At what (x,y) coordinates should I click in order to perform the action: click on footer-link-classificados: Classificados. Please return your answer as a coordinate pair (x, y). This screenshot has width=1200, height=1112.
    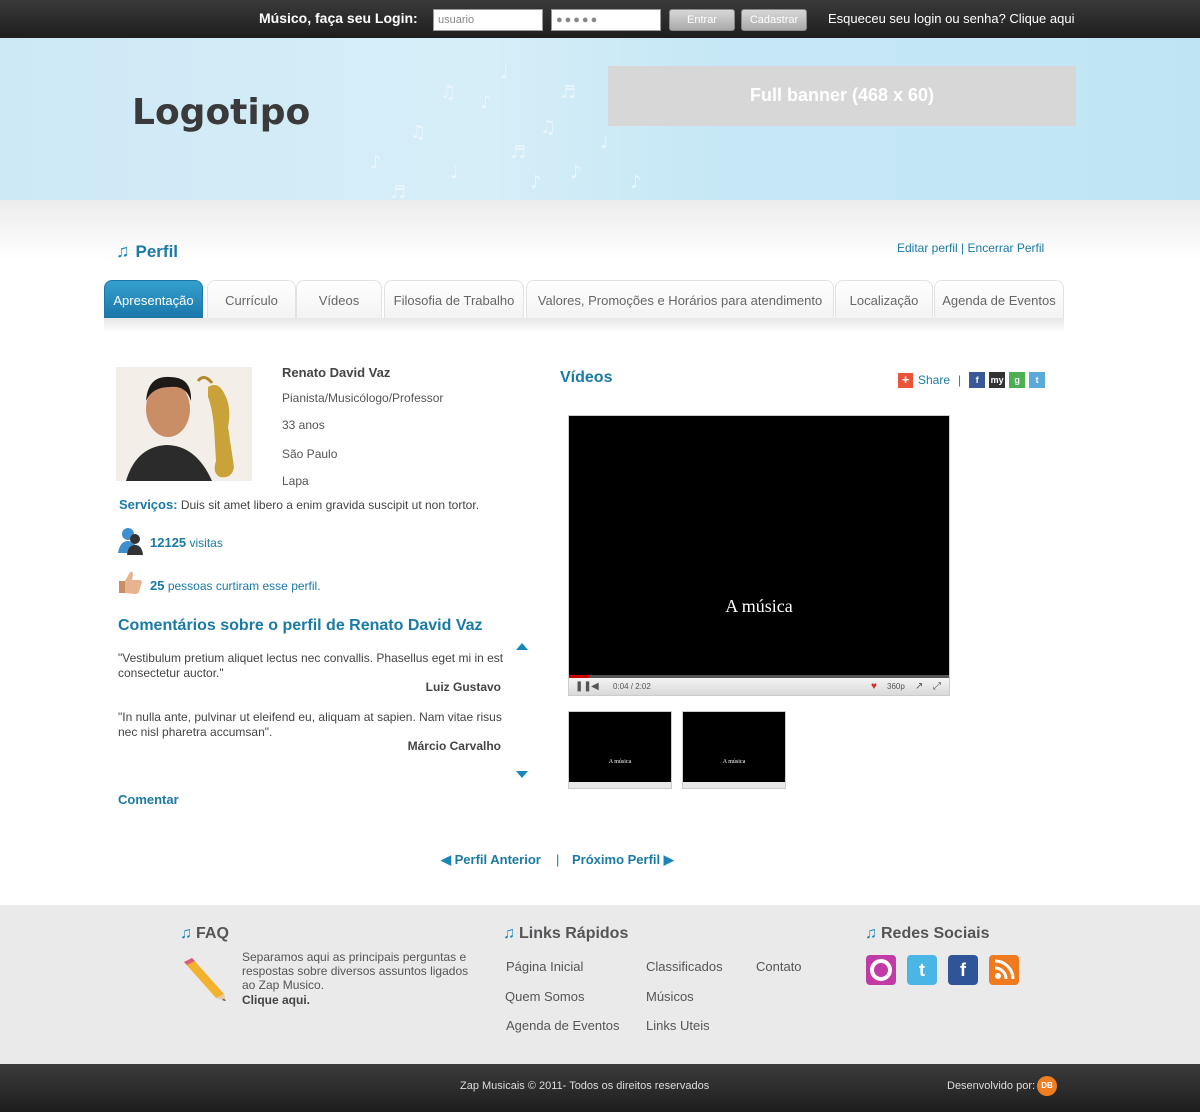
    Looking at the image, I should click on (684, 966).